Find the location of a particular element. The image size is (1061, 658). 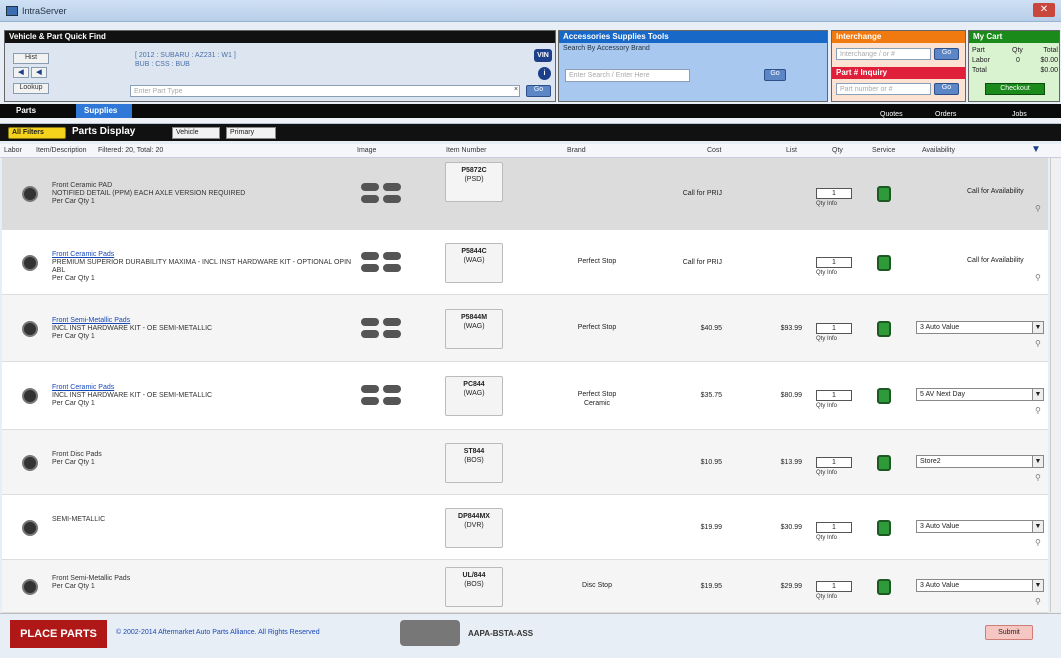

item-name-link: Front Semi-Metallic Pads is located at coordinates (202, 321).